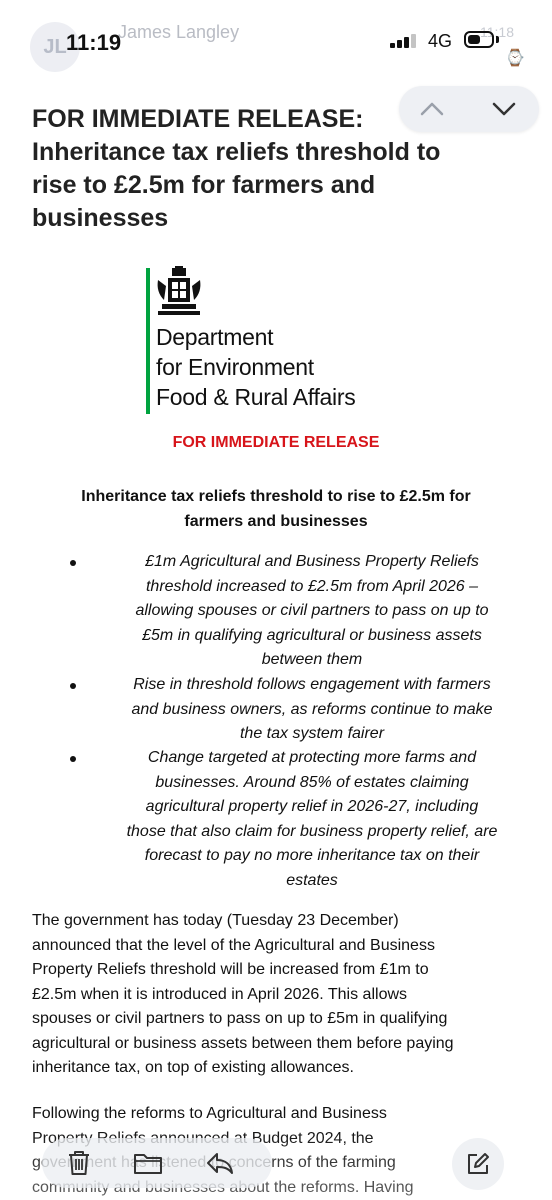 The height and width of the screenshot is (1200, 552). What do you see at coordinates (215, 337) in the screenshot?
I see `logo-line: Department` at bounding box center [215, 337].